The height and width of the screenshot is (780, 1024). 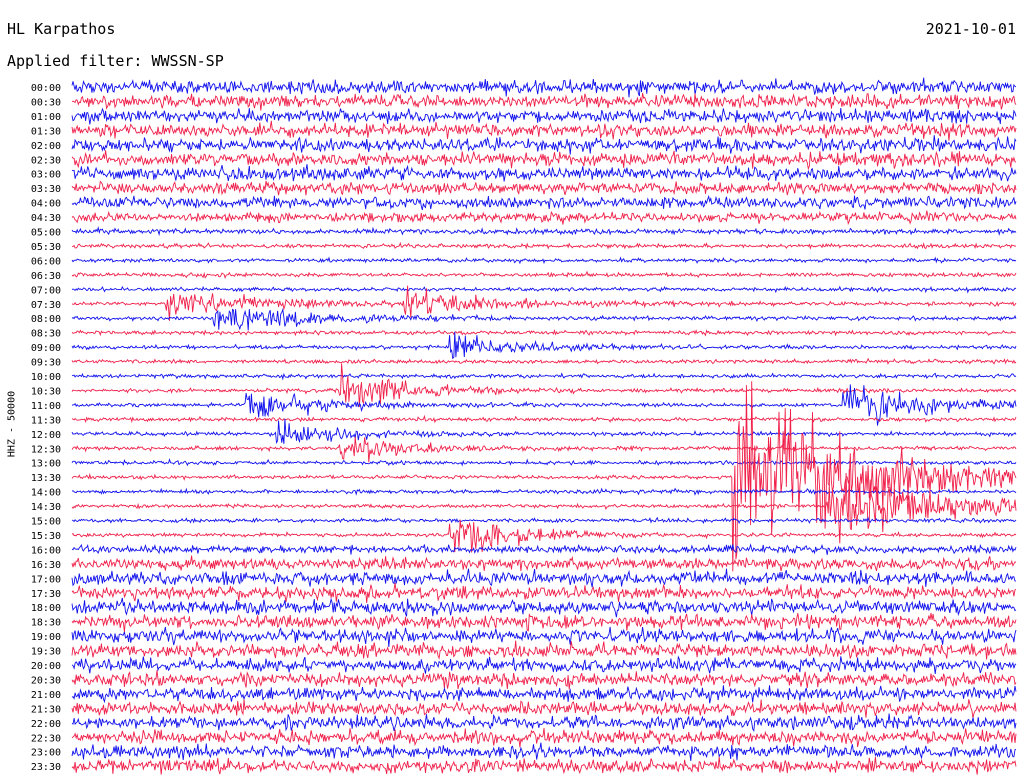 I want to click on time-label: 15:00, so click(x=46, y=522).